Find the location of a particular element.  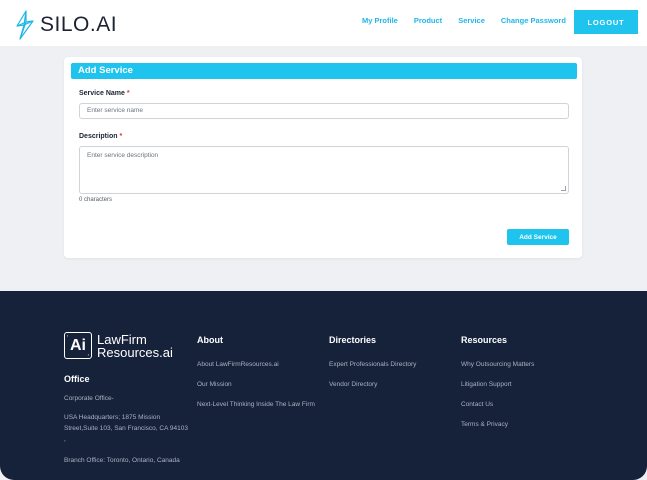

silo-logo: SILO.AI is located at coordinates (65, 25).